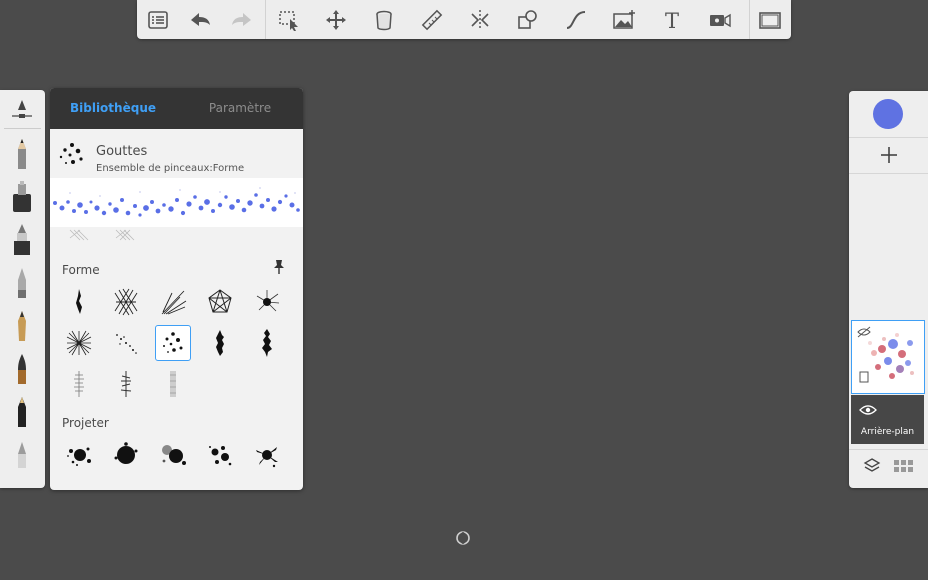  I want to click on brush-adjust-icon, so click(22, 110).